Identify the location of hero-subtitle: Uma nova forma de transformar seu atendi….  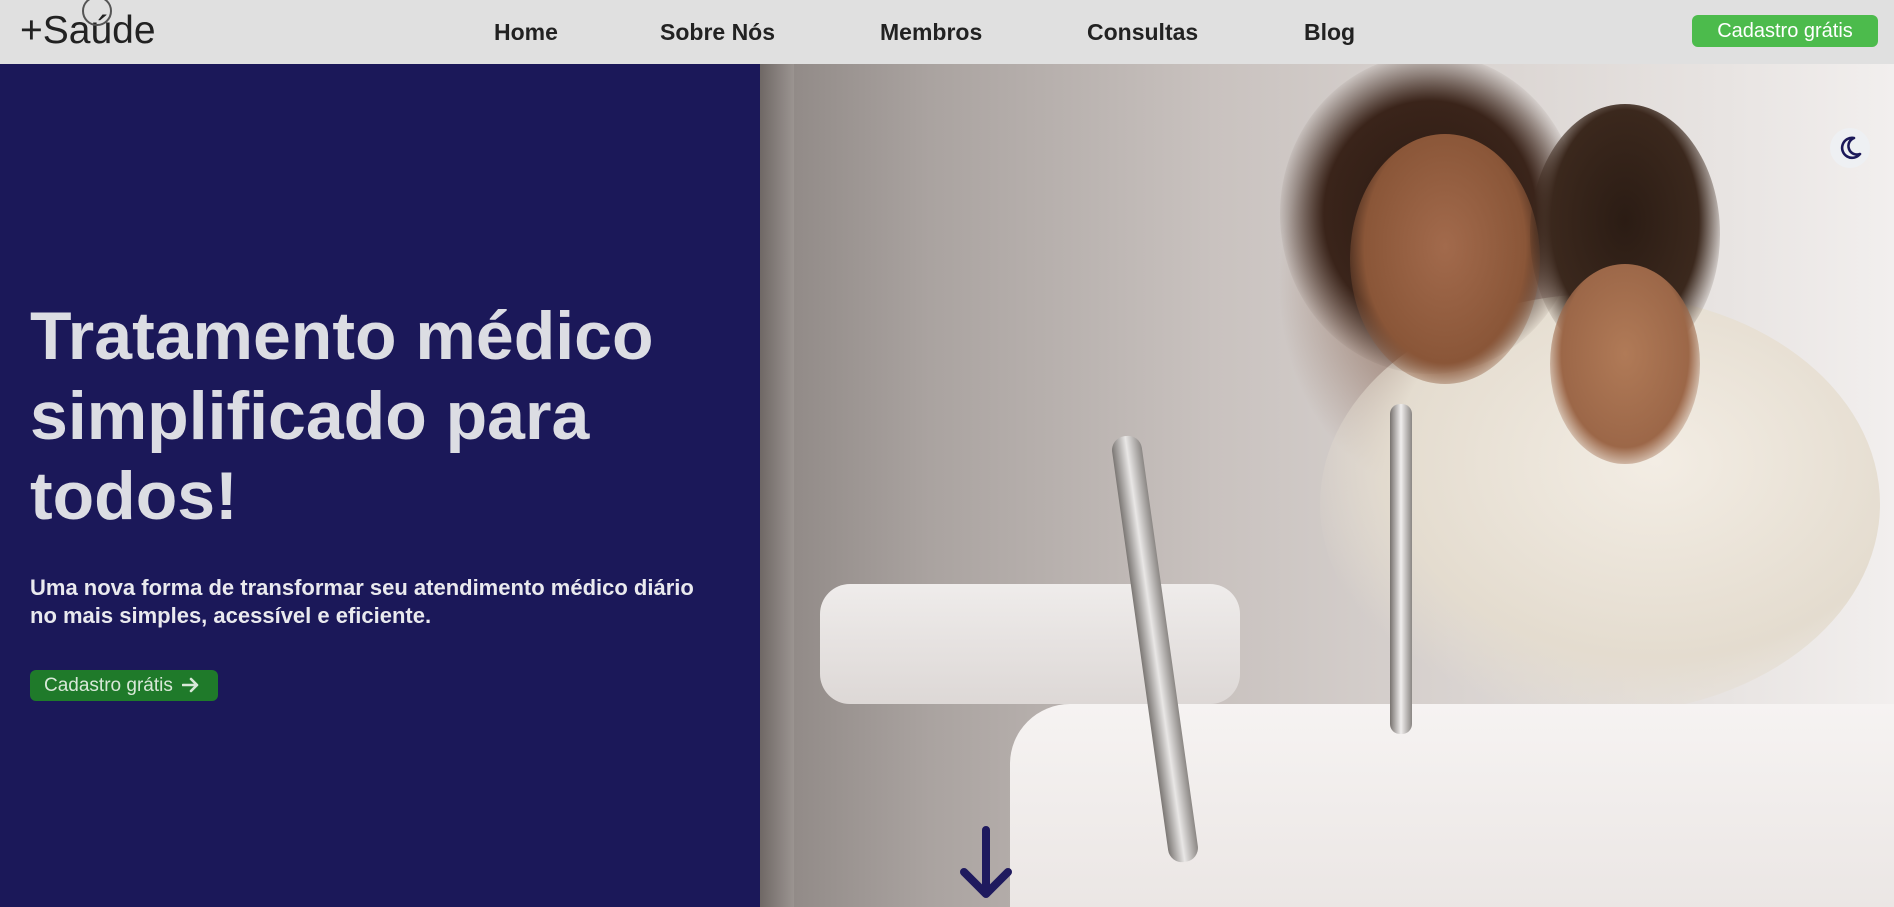
(362, 601).